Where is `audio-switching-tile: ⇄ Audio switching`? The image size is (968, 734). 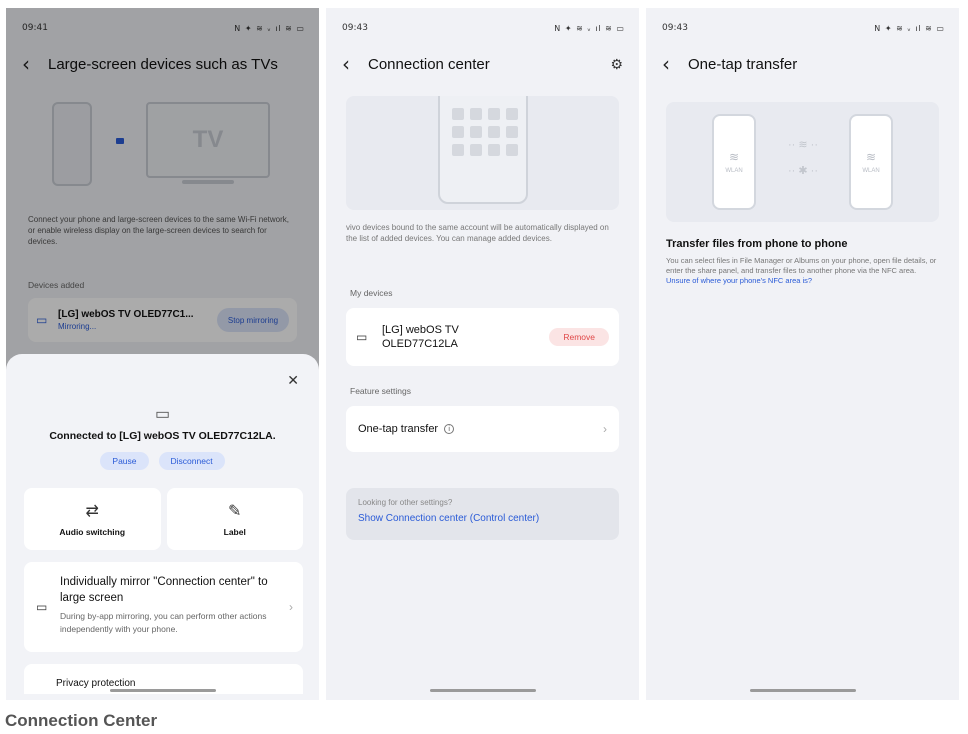 audio-switching-tile: ⇄ Audio switching is located at coordinates (92, 519).